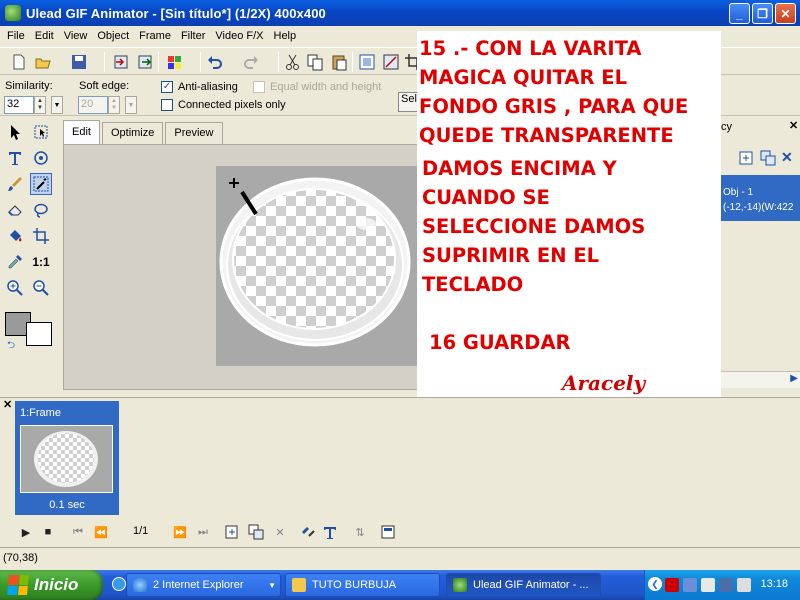  What do you see at coordinates (11, 346) in the screenshot?
I see `swap-colors-icon: ⮌` at bounding box center [11, 346].